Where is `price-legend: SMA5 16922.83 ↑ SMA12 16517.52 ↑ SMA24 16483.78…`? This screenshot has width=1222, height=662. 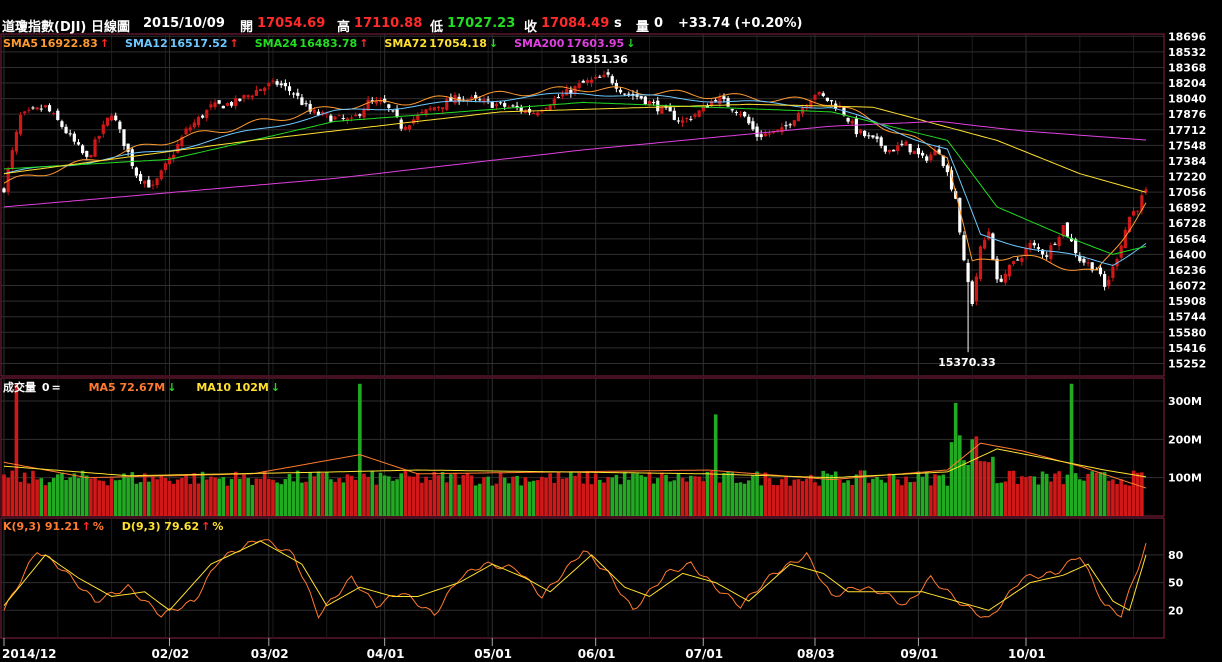 price-legend: SMA5 16922.83 ↑ SMA12 16517.52 ↑ SMA24 16483.78… is located at coordinates (327, 43).